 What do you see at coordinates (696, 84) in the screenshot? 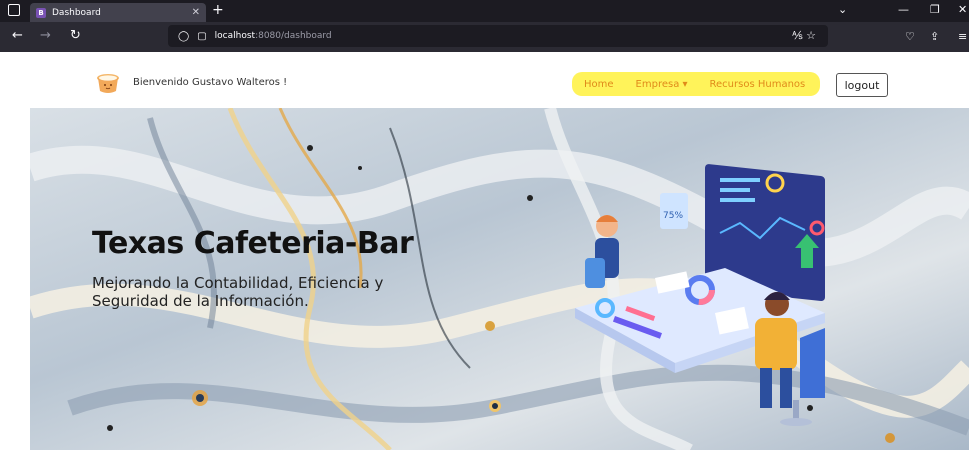
I see `main-nav: Home Empresa ▾ Recursos Humanos` at bounding box center [696, 84].